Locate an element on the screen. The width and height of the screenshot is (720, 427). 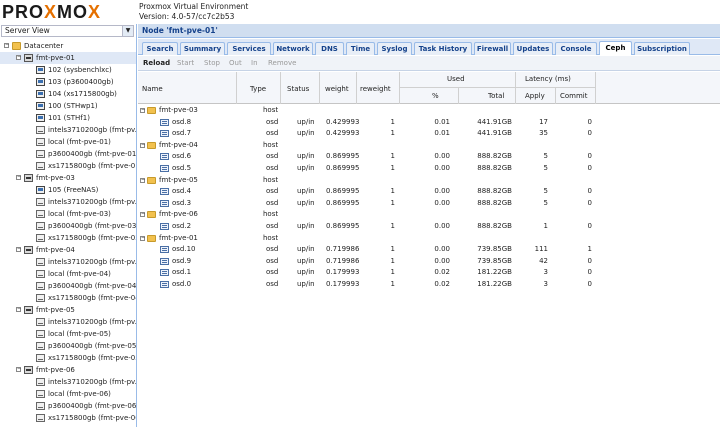
osd-row: osd.0 osd up/in 0.179993 1 0.02 181.22GB 3 0 is located at coordinates (429, 285).